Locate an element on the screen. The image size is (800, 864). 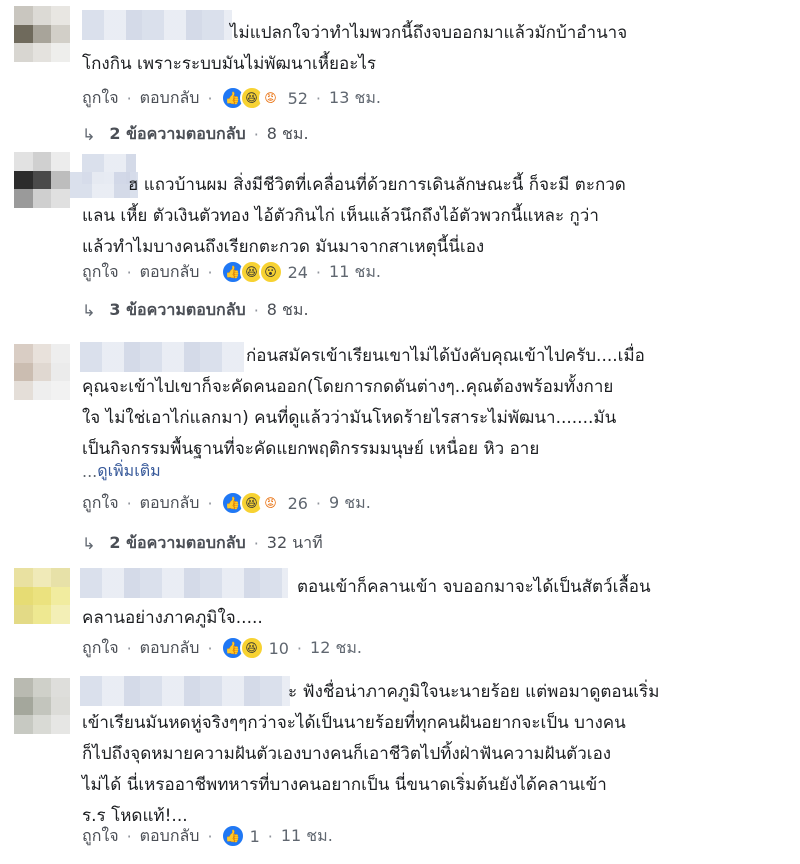
replies-time: 32 นาที is located at coordinates (294, 542).